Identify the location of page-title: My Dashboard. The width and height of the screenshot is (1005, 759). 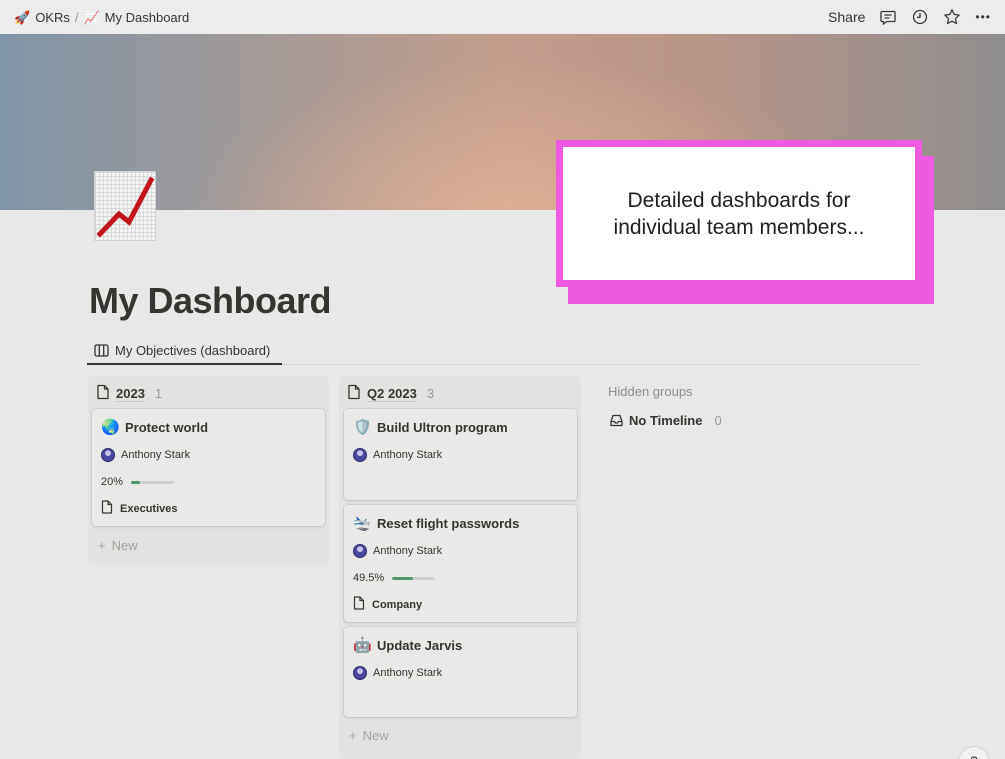
(210, 301).